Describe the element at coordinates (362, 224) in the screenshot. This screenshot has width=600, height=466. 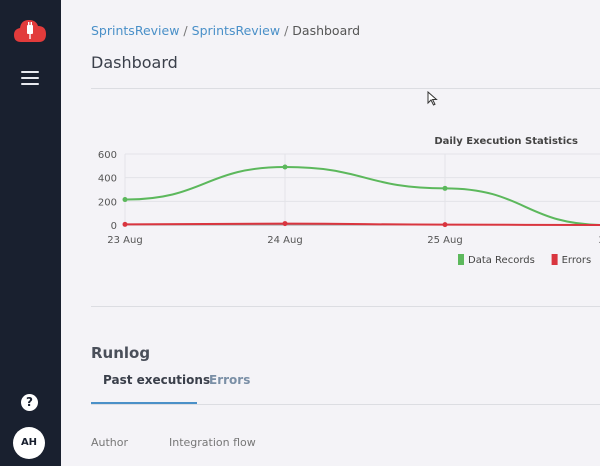
I see `errors-line` at that location.